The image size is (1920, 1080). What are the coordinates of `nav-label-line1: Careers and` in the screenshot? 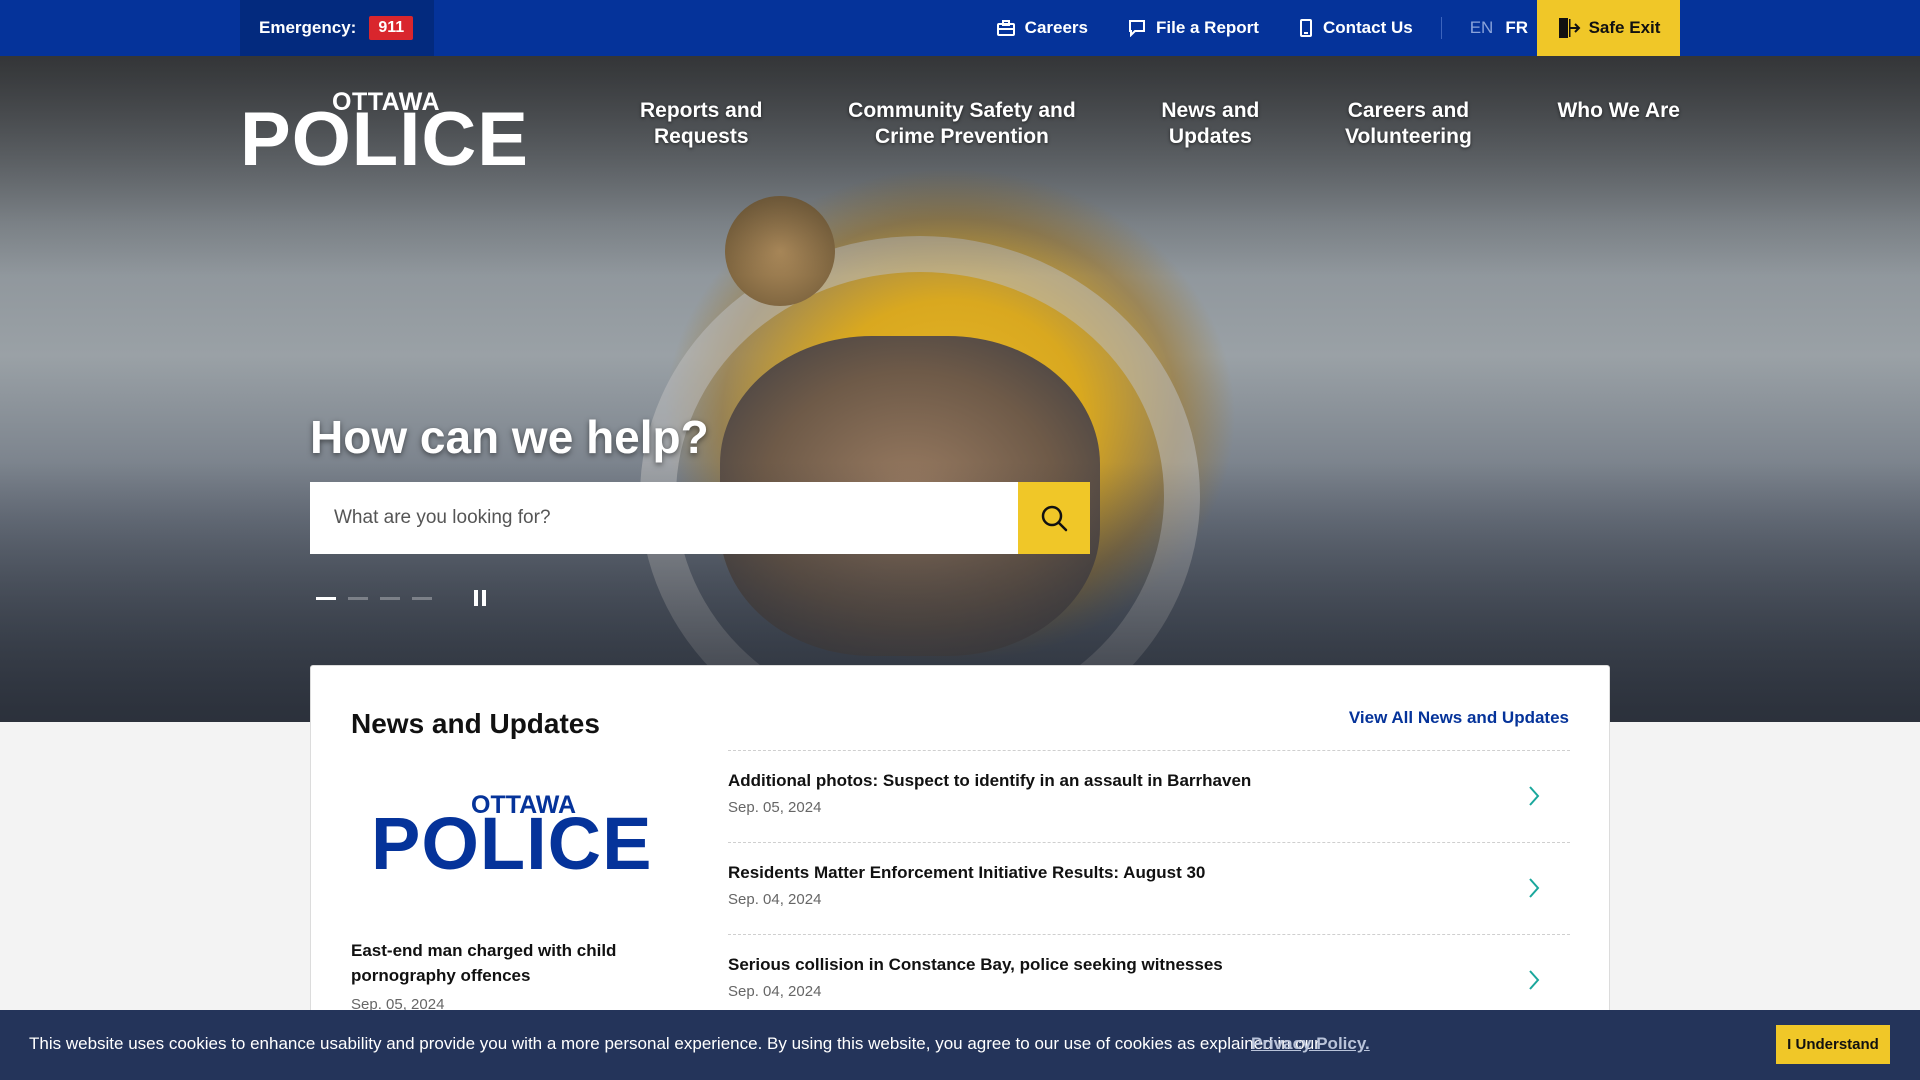 It's located at (1408, 110).